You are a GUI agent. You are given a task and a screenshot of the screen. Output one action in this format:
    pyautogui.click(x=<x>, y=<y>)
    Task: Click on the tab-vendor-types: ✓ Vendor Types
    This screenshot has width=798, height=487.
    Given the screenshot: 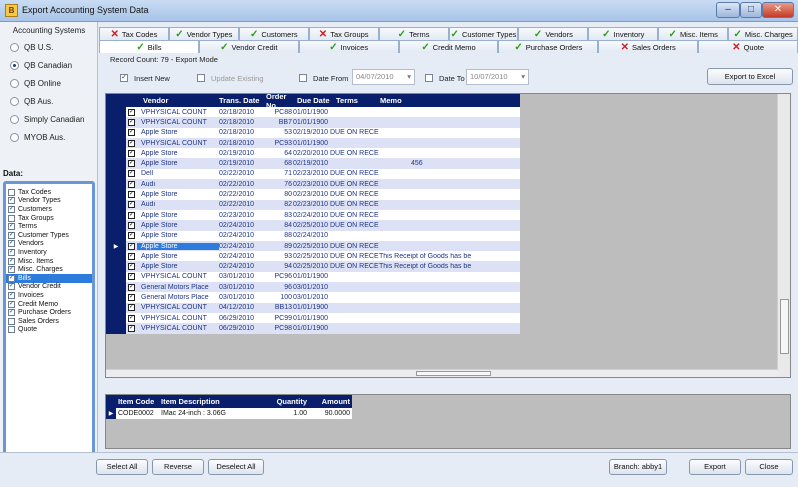 What is the action you would take?
    pyautogui.click(x=203, y=33)
    